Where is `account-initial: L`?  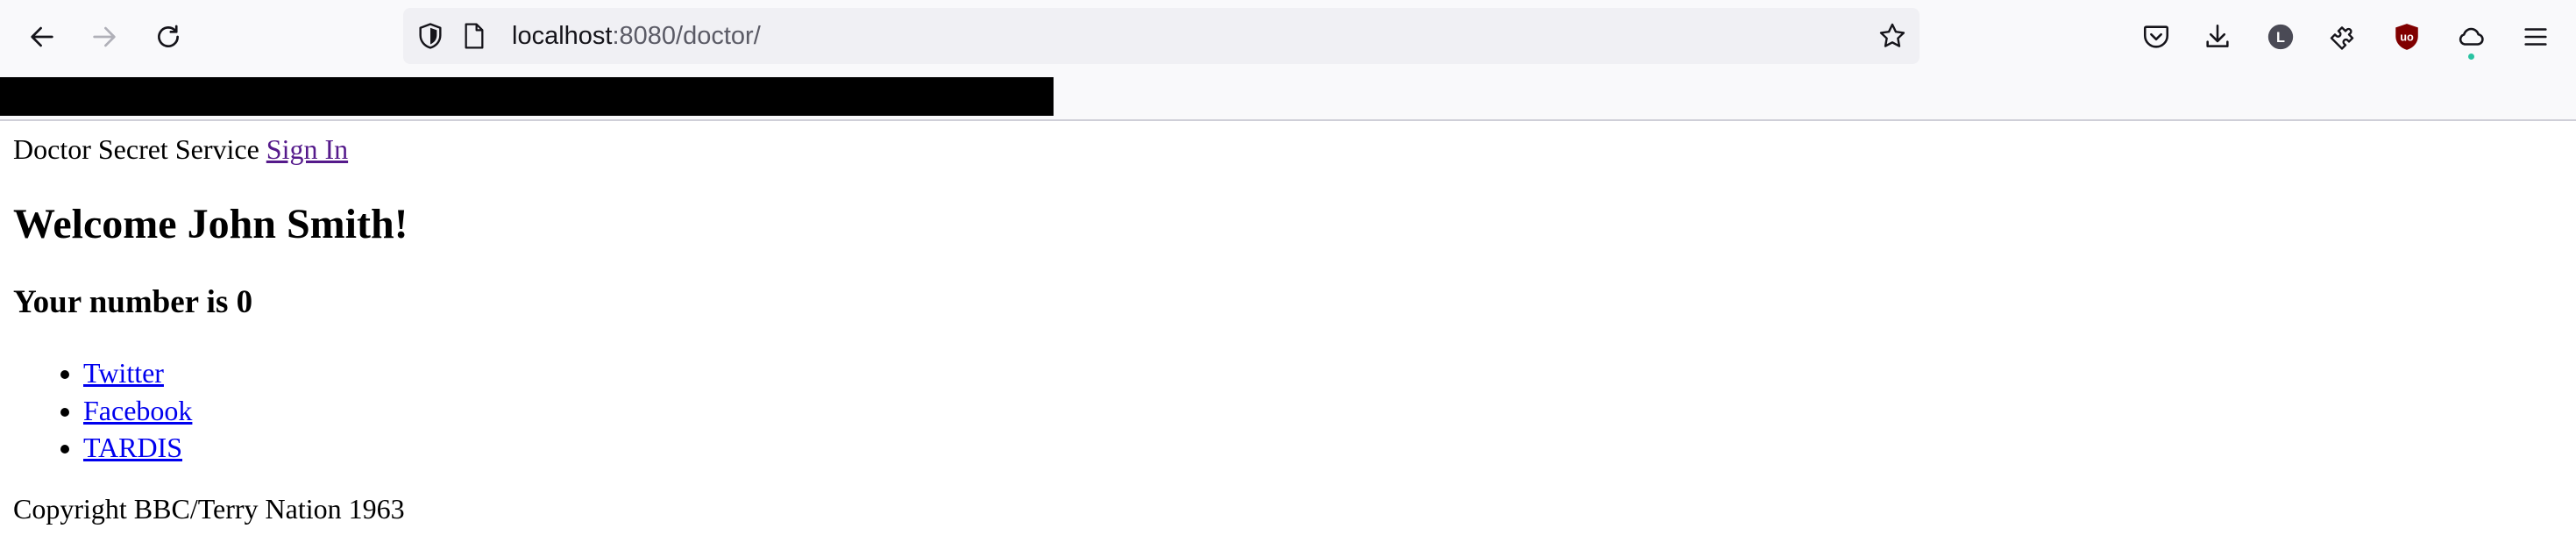
account-initial: L is located at coordinates (2280, 38).